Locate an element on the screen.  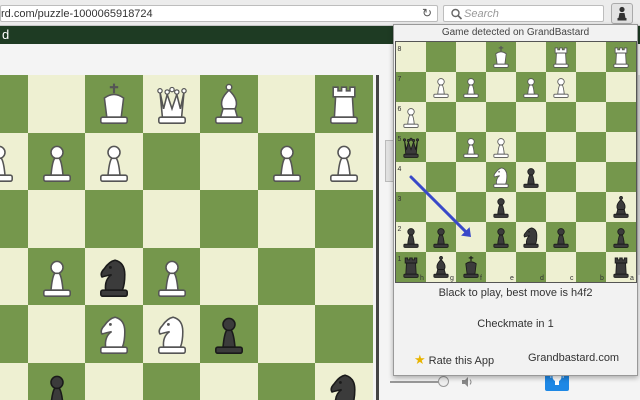
file-label: f is located at coordinates (481, 278).